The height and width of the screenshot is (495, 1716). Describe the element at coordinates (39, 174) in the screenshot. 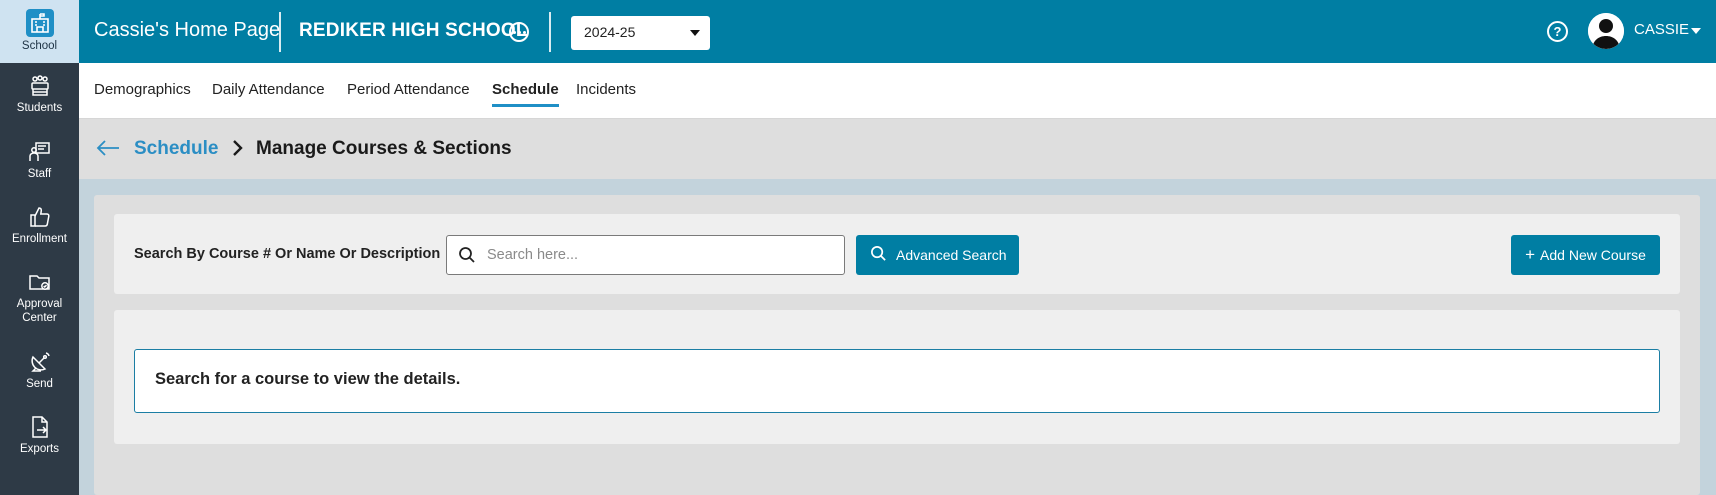

I see `rail-label-staff: Staff` at that location.